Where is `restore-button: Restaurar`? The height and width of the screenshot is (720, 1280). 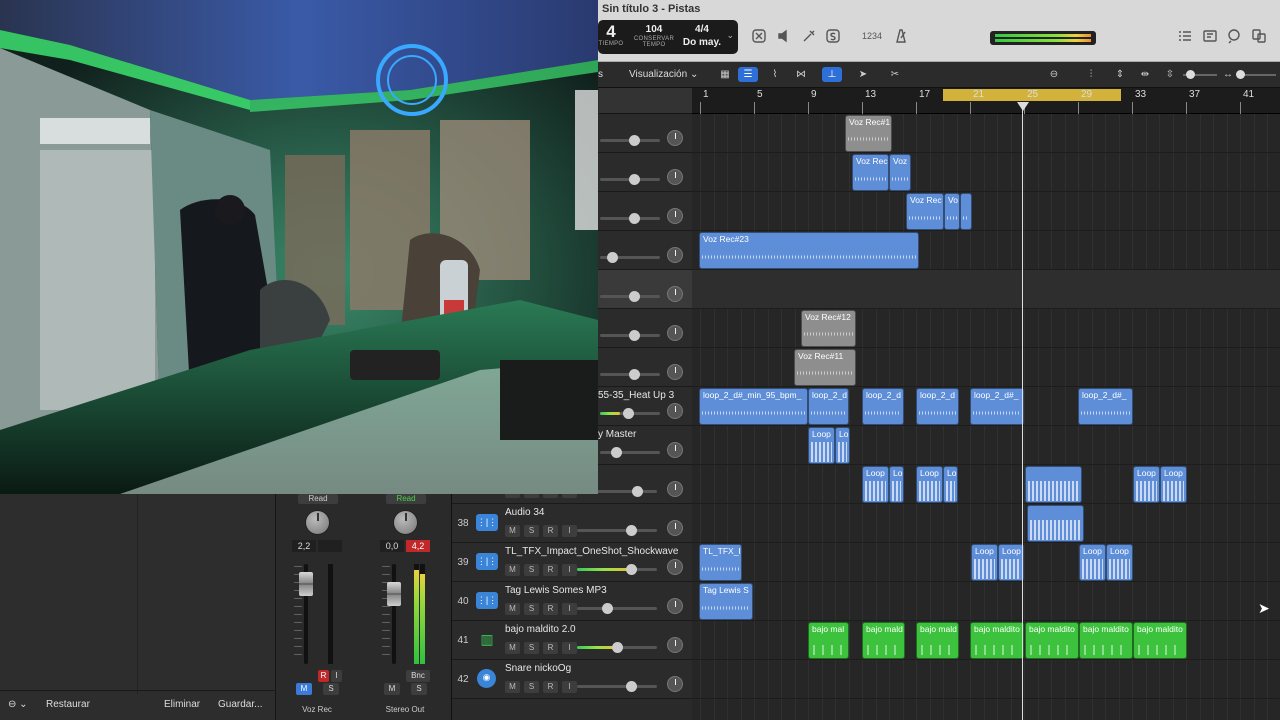 restore-button: Restaurar is located at coordinates (68, 704).